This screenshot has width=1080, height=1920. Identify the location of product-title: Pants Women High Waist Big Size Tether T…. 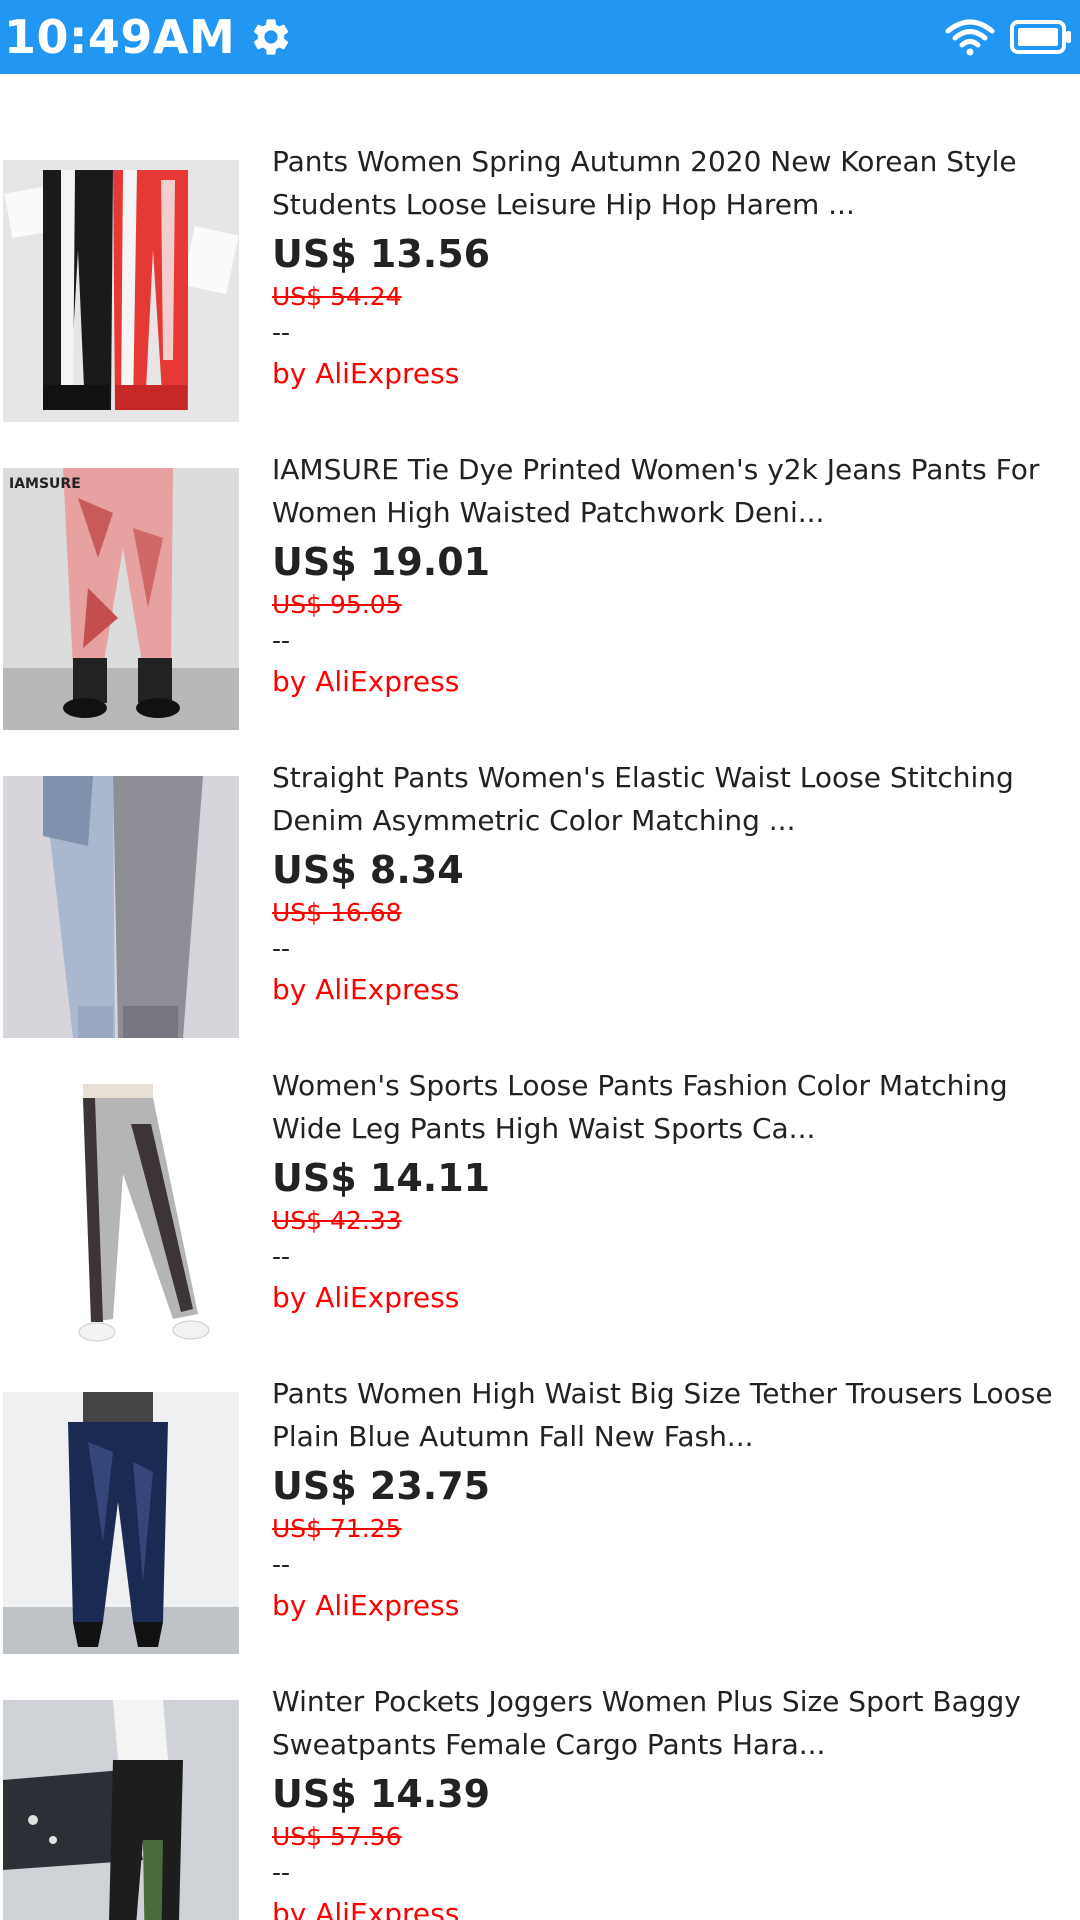
(672, 1415).